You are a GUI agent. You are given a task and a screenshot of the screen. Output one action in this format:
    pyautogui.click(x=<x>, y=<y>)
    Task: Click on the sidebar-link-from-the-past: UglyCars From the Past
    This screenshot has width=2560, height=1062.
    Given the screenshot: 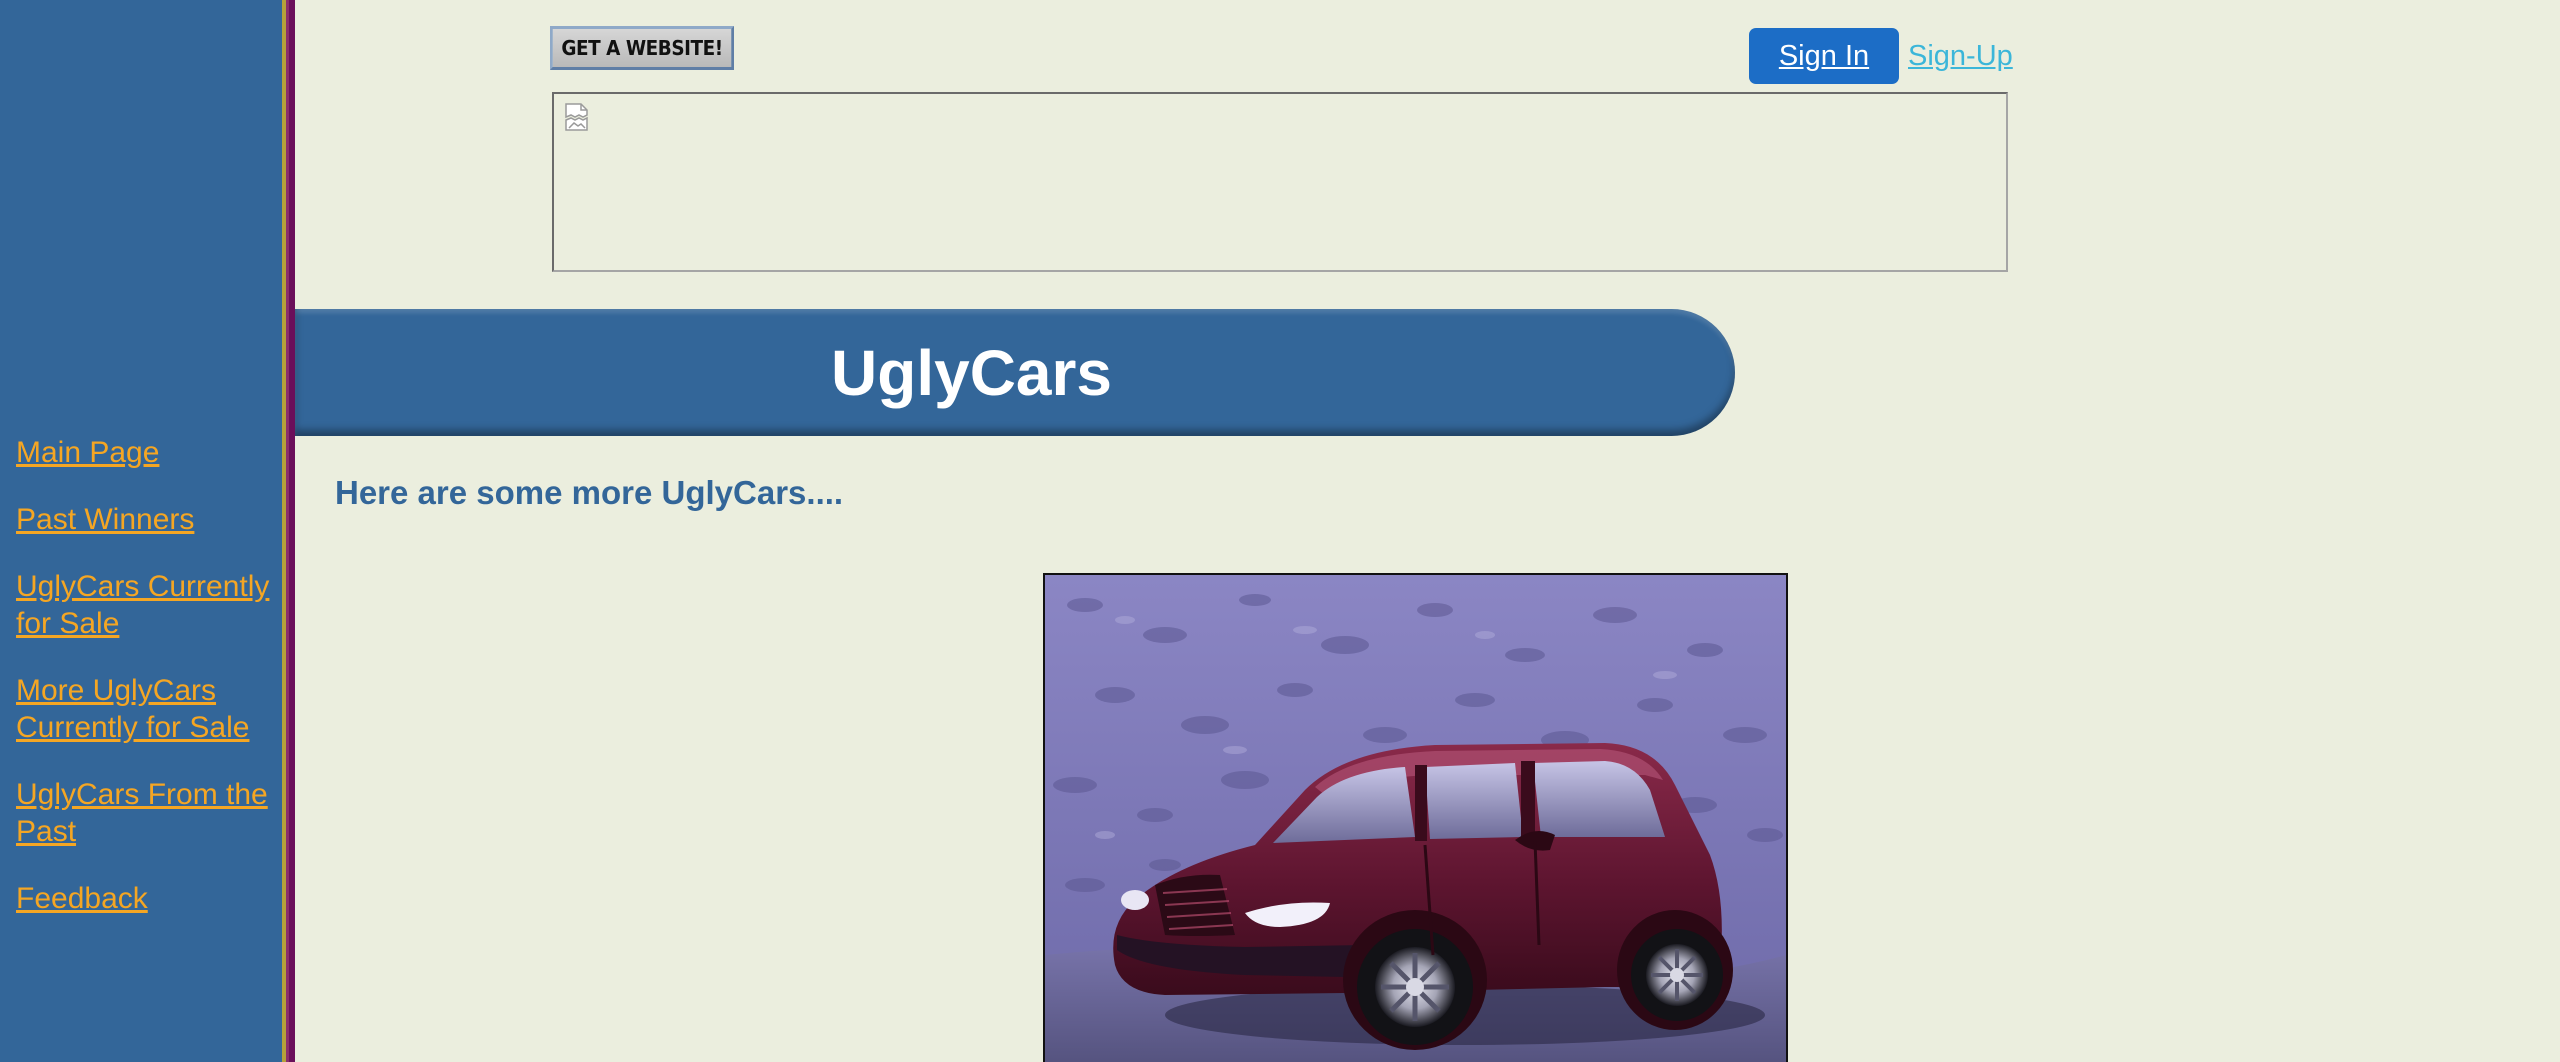 What is the action you would take?
    pyautogui.click(x=152, y=813)
    